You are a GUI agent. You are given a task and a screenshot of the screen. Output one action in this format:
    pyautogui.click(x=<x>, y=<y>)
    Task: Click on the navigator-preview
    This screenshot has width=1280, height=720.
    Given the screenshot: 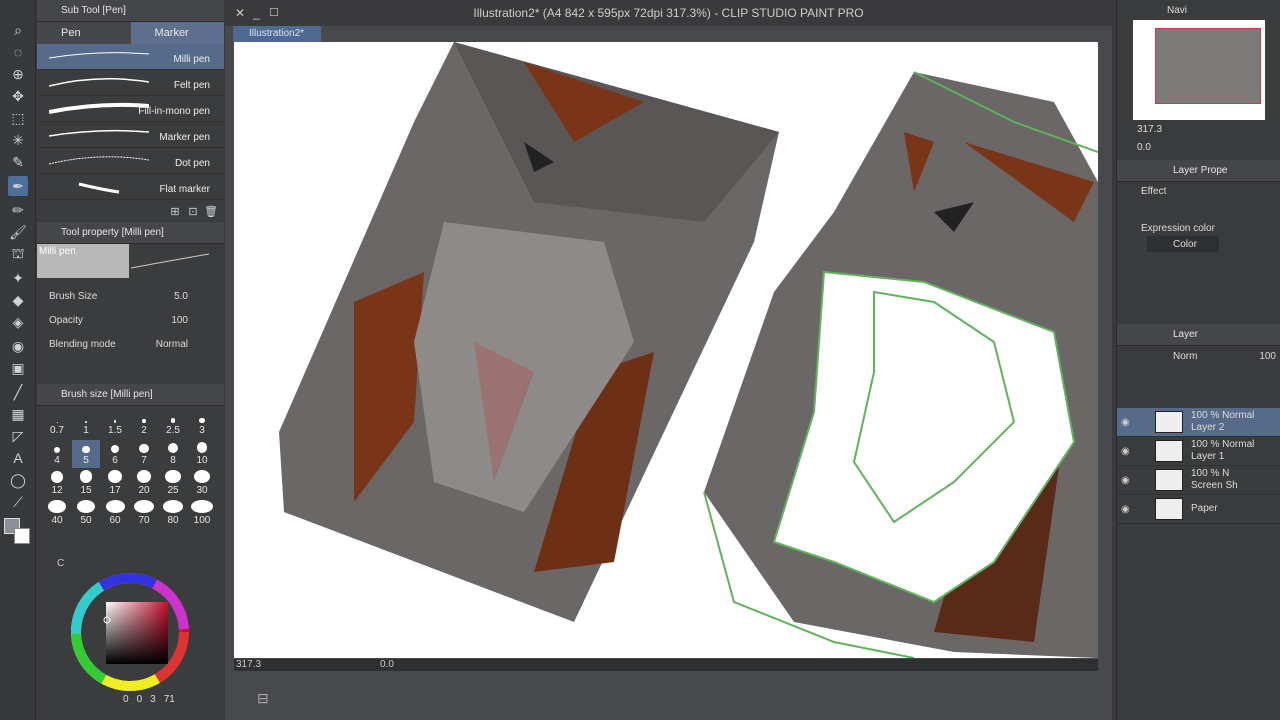 What is the action you would take?
    pyautogui.click(x=1199, y=70)
    